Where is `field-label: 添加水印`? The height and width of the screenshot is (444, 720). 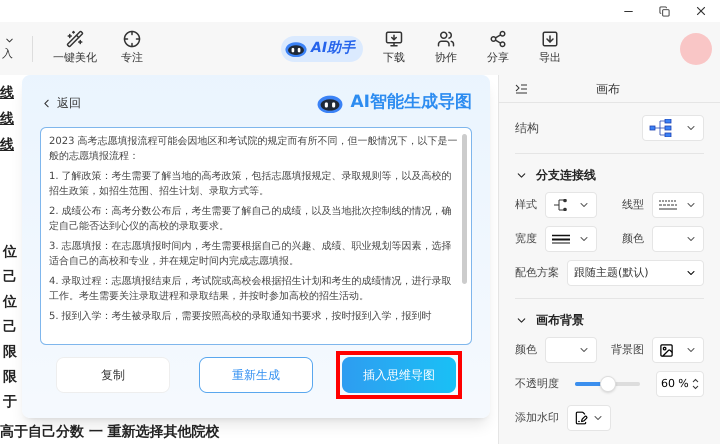 field-label: 添加水印 is located at coordinates (537, 418).